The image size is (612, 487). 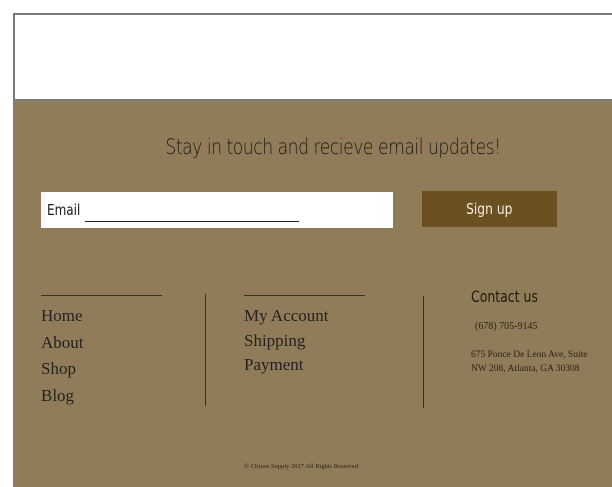 What do you see at coordinates (506, 326) in the screenshot?
I see `contact-phone: (678) 705-9145` at bounding box center [506, 326].